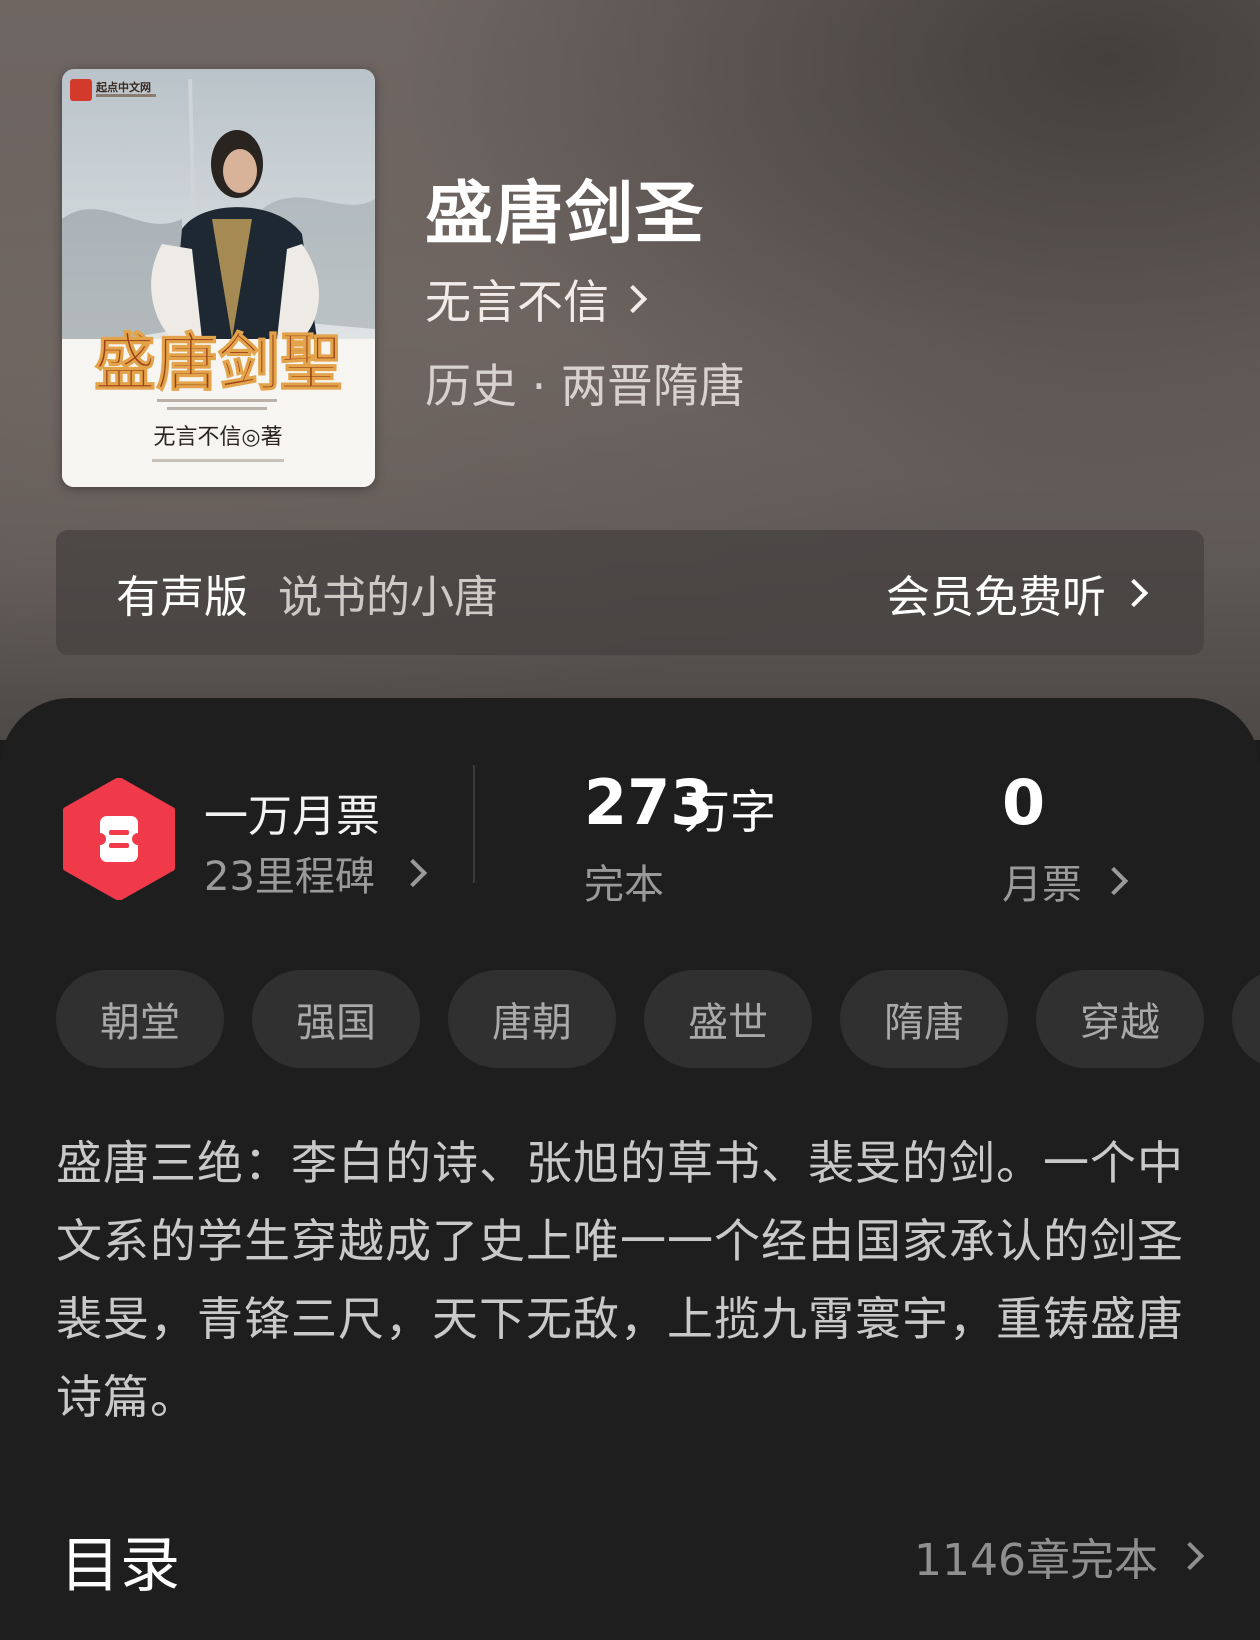  I want to click on book-cover: 起点中文网 盛唐剑聖 无言不信◎著, so click(218, 278).